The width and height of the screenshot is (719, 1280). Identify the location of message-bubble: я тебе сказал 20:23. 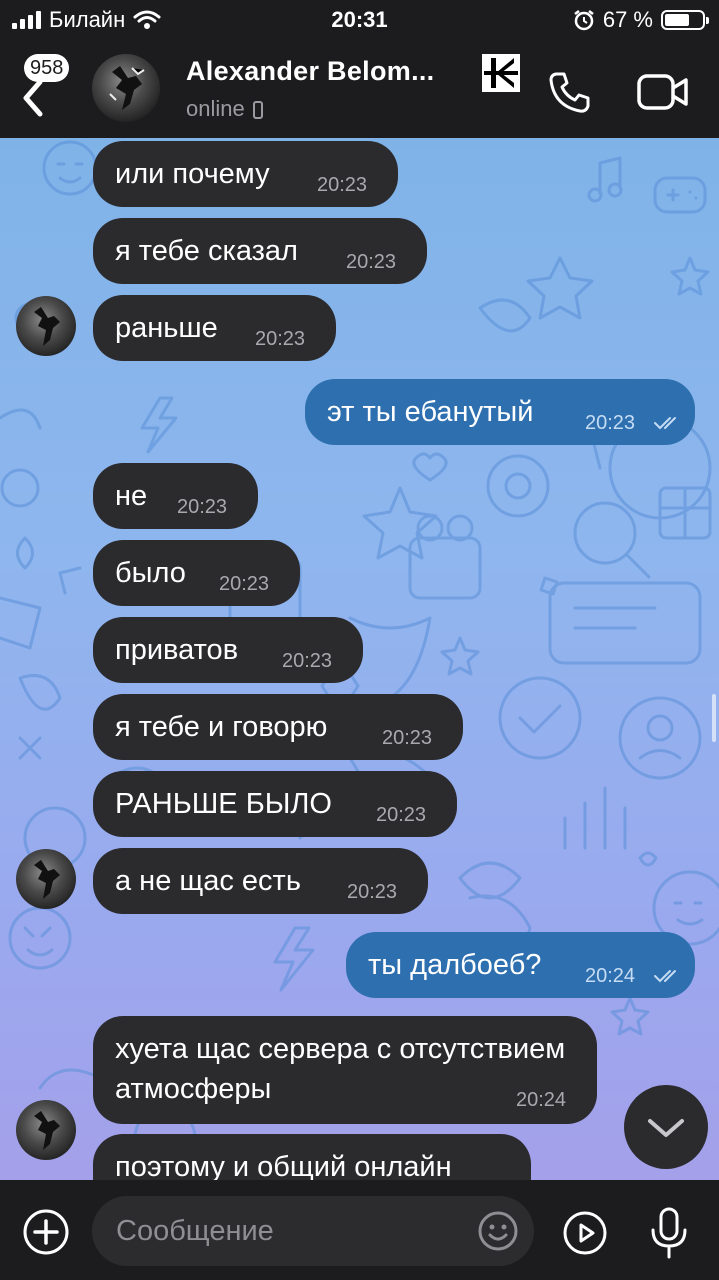
(260, 251).